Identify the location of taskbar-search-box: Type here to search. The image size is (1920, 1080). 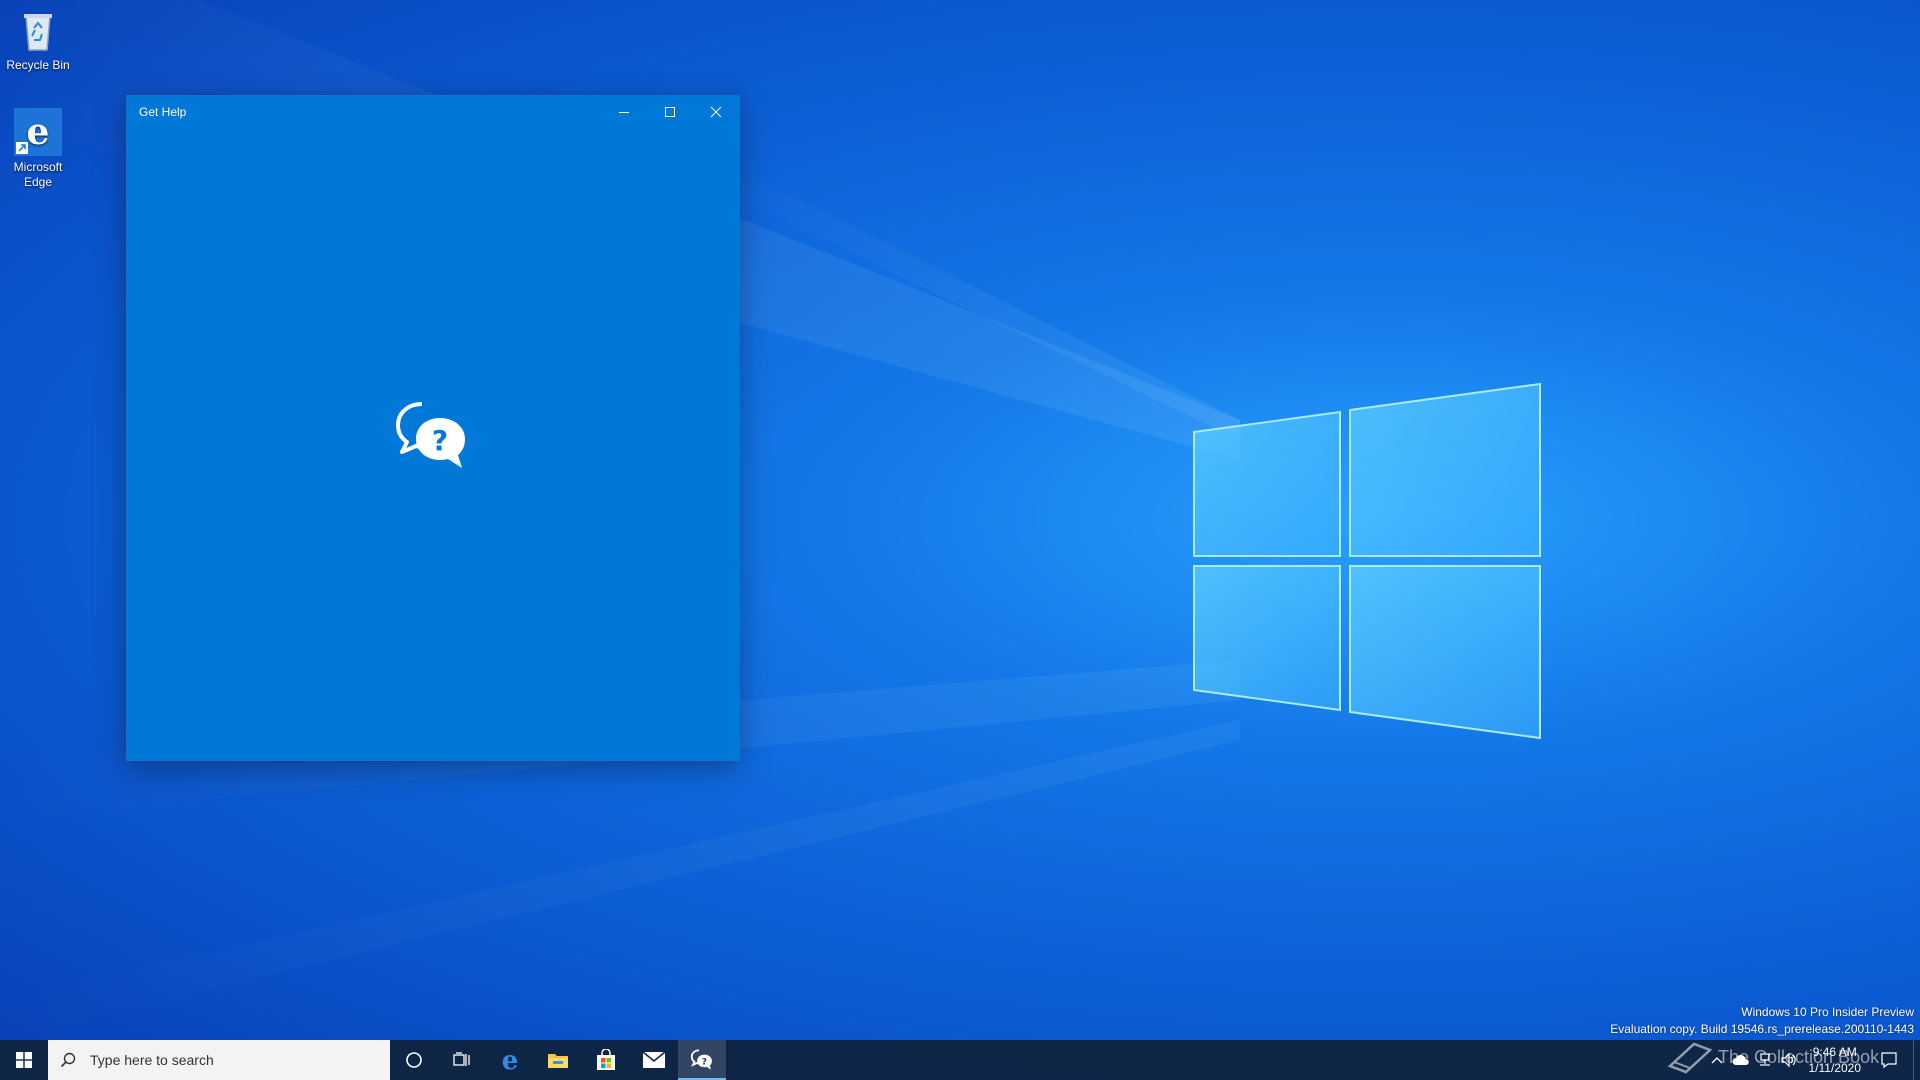
(219, 1060).